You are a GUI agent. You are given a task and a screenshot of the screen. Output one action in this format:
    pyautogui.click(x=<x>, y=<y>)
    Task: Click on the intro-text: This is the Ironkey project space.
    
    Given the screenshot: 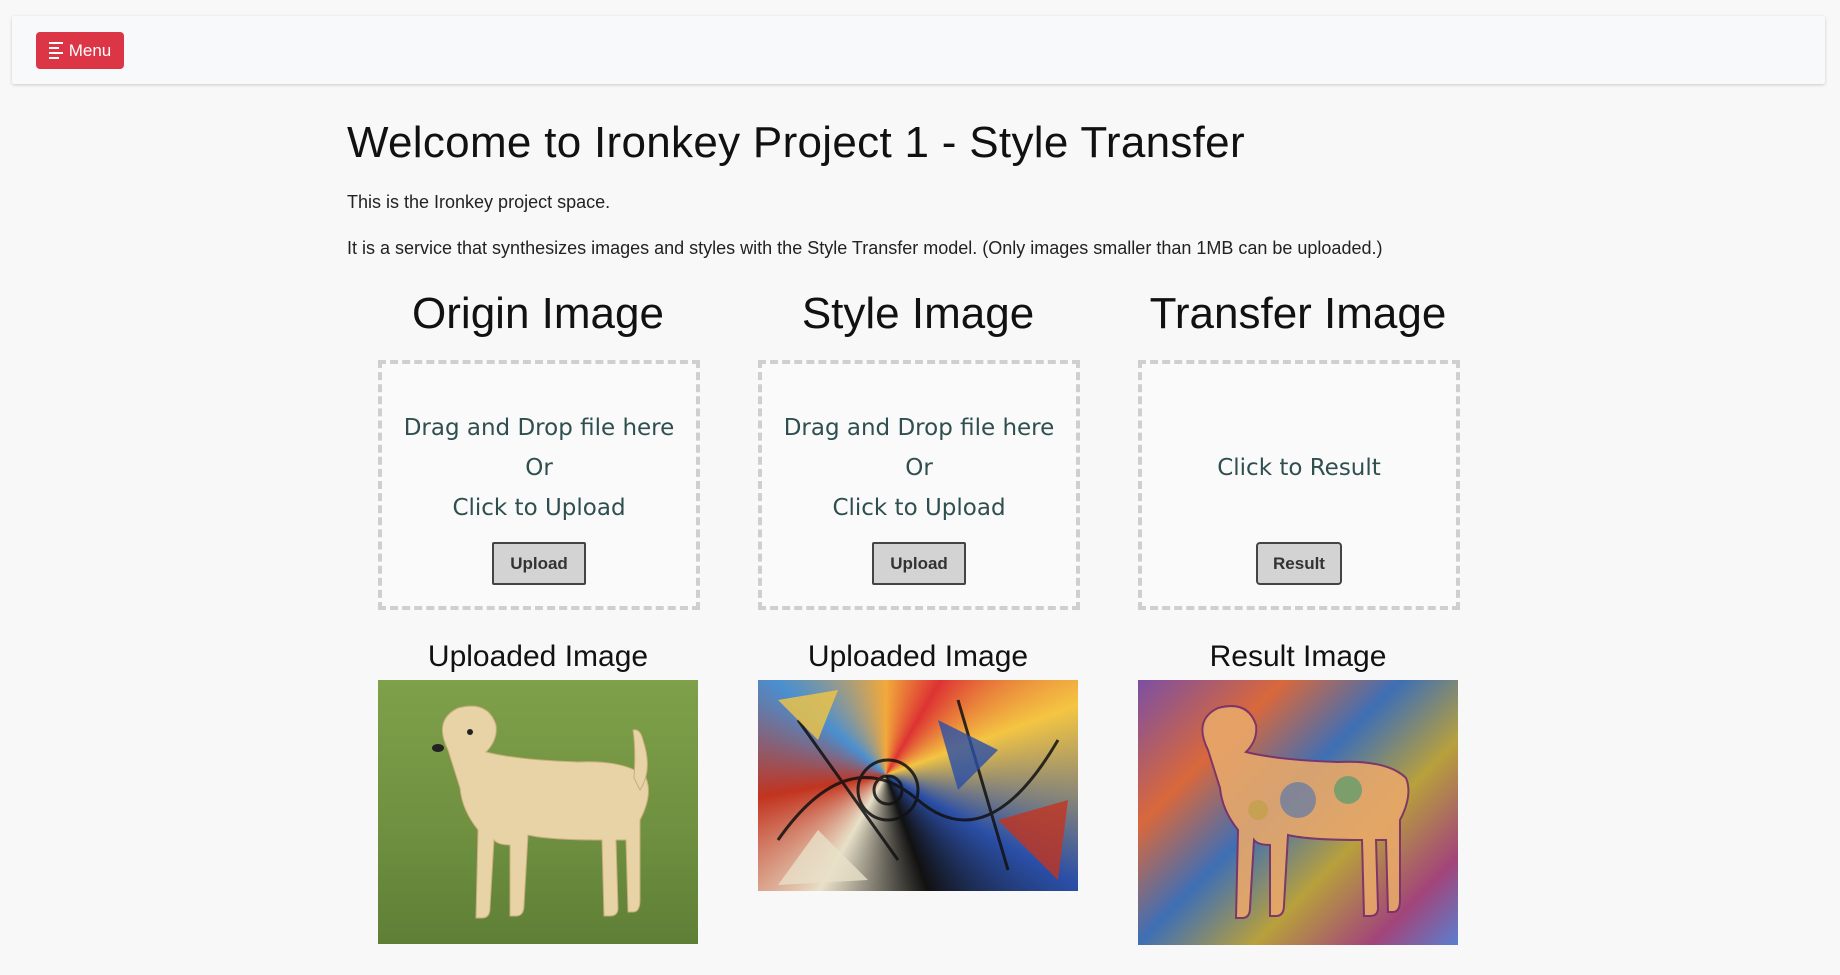 What is the action you would take?
    pyautogui.click(x=479, y=202)
    